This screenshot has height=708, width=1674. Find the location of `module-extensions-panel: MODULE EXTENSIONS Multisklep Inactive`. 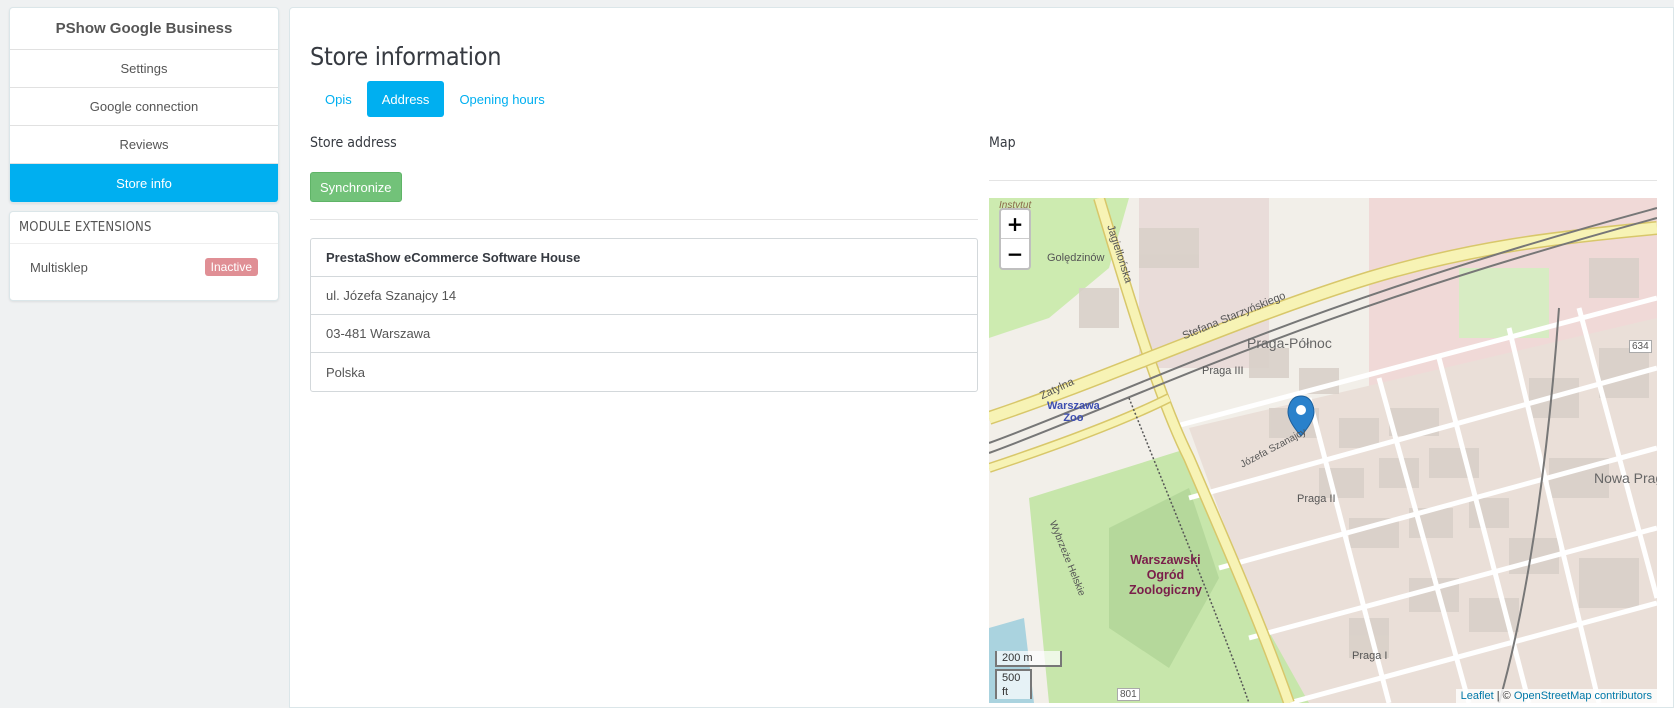

module-extensions-panel: MODULE EXTENSIONS Multisklep Inactive is located at coordinates (144, 256).